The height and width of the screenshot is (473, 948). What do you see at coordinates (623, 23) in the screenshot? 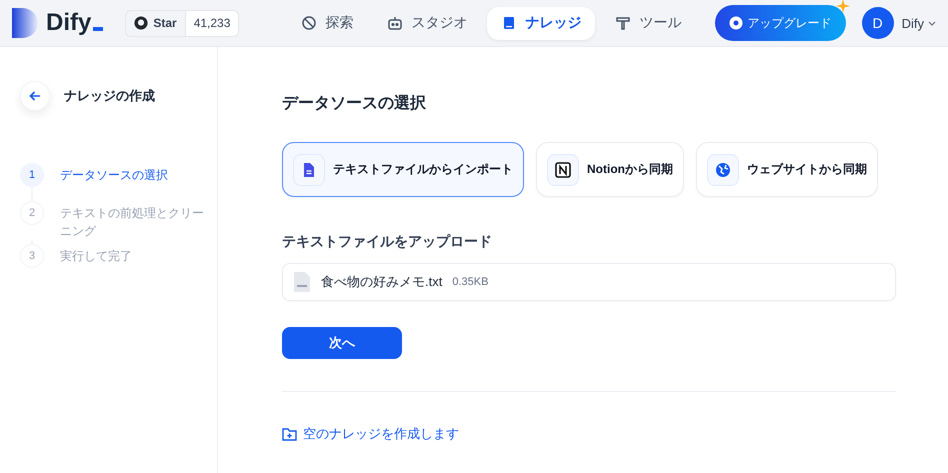
I see `hammer-icon` at bounding box center [623, 23].